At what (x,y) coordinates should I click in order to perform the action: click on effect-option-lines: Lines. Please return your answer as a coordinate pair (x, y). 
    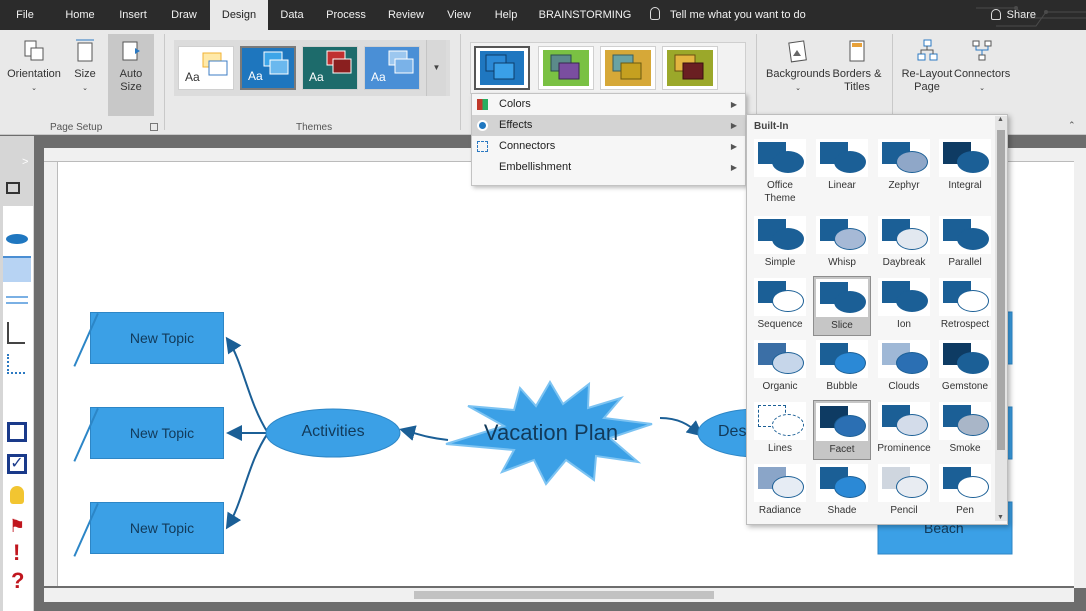
    Looking at the image, I should click on (780, 430).